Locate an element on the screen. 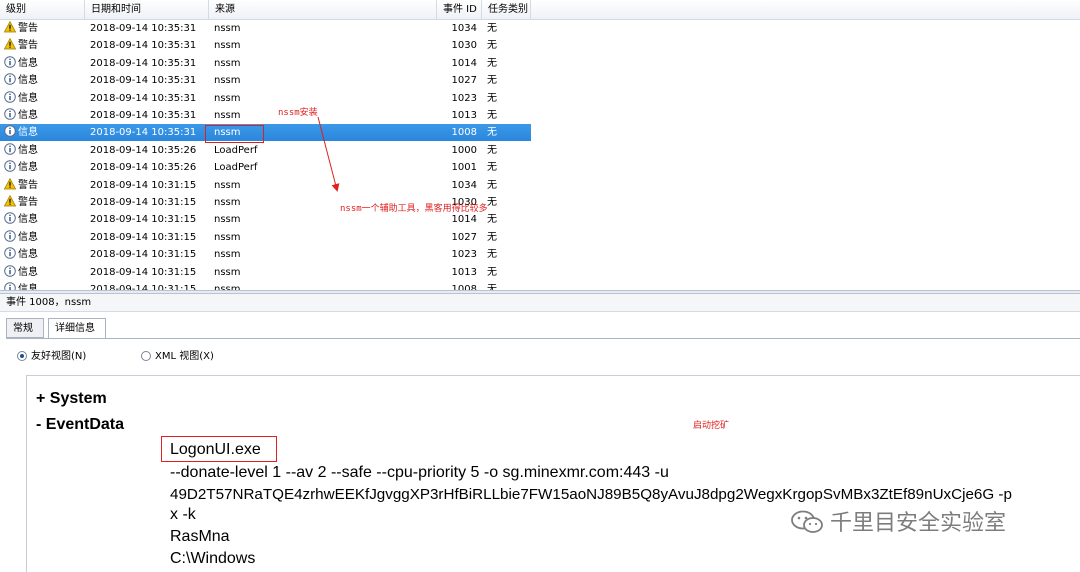  eventdata-node: - EventData is located at coordinates (80, 425).